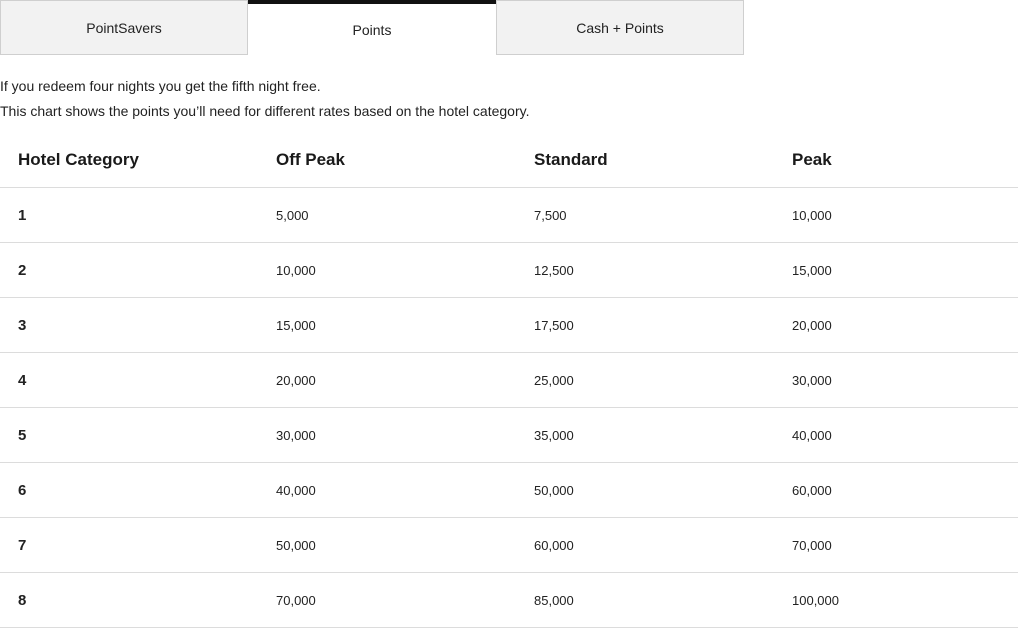 This screenshot has height=641, width=1018. I want to click on table-row: 8 70,000 85,000 100,000, so click(509, 600).